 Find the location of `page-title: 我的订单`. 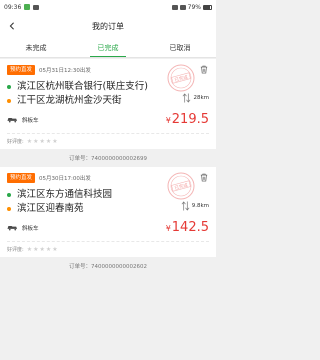

page-title: 我的订单 is located at coordinates (108, 26).